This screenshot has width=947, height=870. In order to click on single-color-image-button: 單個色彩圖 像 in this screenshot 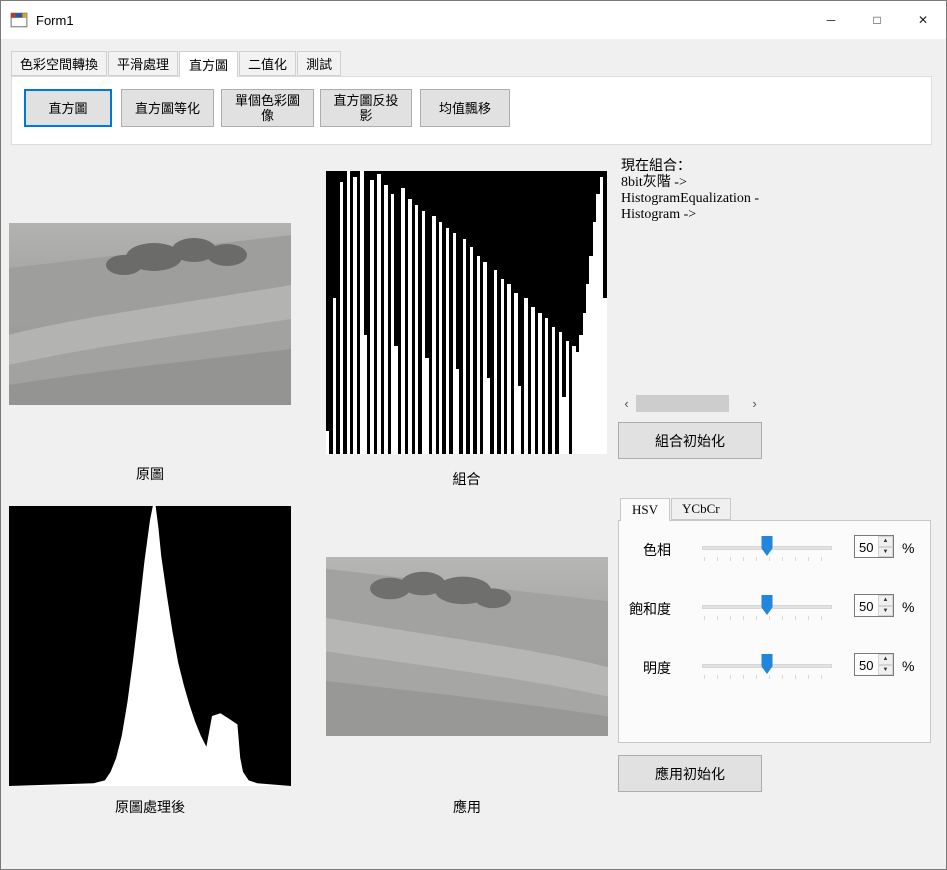, I will do `click(267, 108)`.